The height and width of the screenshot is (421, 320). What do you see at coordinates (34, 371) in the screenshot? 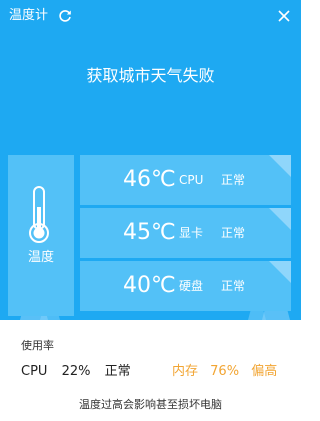
I see `cpu-usage-name: CPU` at bounding box center [34, 371].